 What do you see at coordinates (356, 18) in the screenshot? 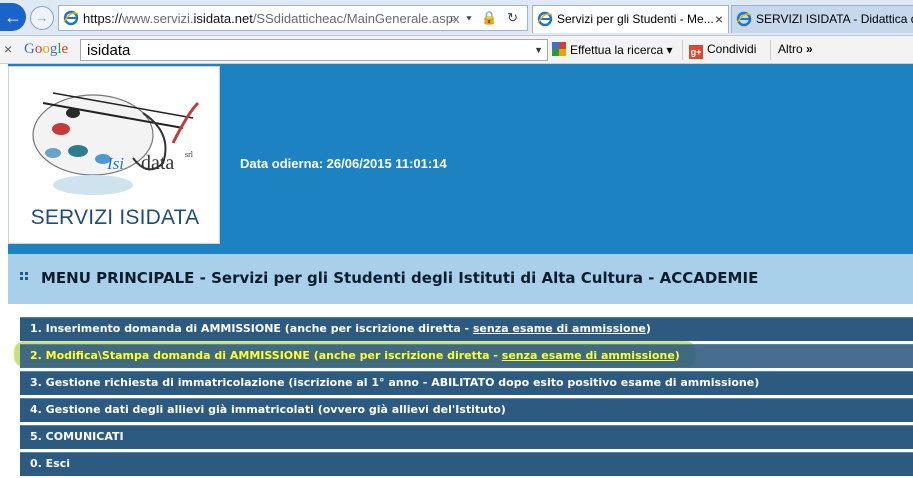
I see `url-path: /SSdidatticheac/MainGenerale.aspx` at bounding box center [356, 18].